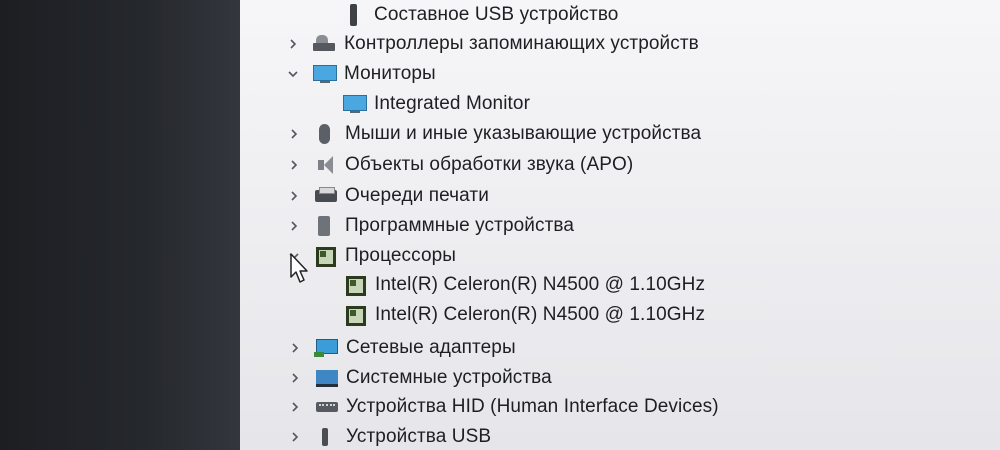  Describe the element at coordinates (489, 164) in the screenshot. I see `tree-item-label: Объекты обработки звука (APO)` at that location.